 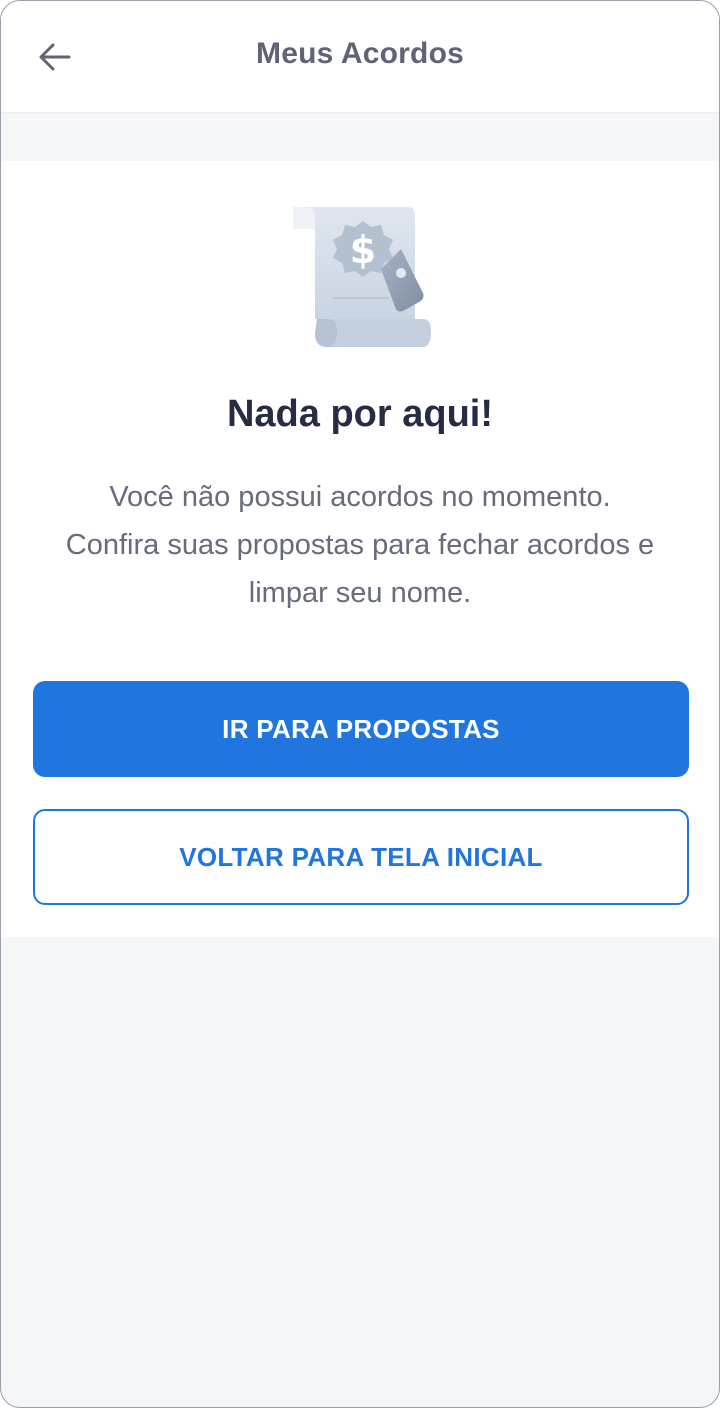 I want to click on empty-state-message-line: Você não possui acordos no momento., so click(x=360, y=497).